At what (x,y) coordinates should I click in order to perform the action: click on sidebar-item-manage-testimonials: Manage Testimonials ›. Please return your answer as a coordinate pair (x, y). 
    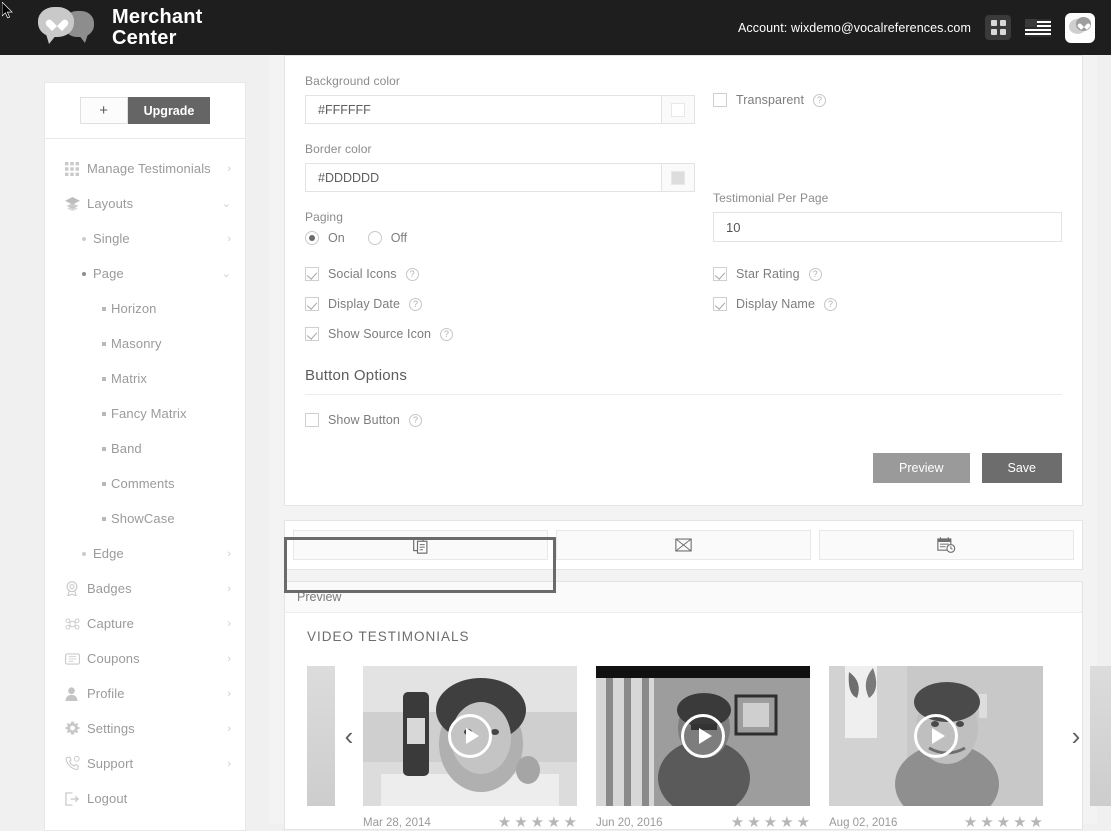
    Looking at the image, I should click on (145, 168).